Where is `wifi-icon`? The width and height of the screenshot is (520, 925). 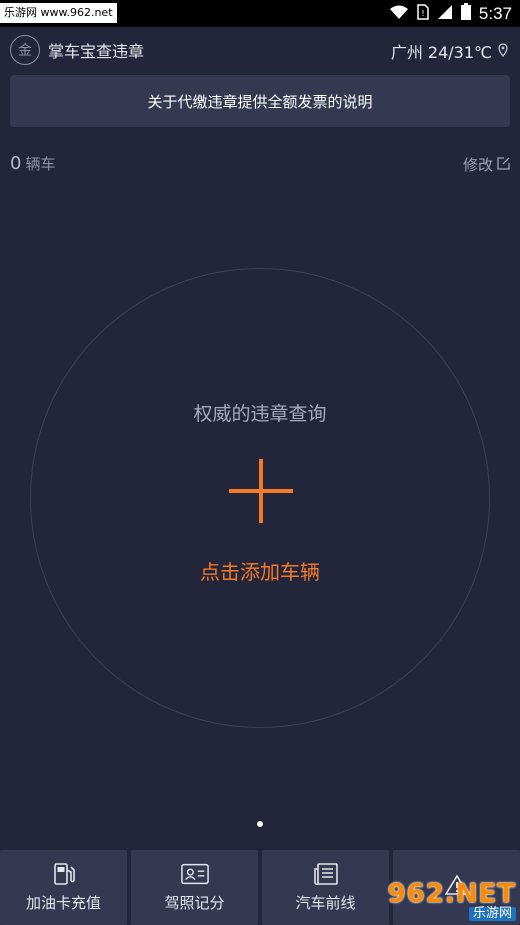
wifi-icon is located at coordinates (399, 14).